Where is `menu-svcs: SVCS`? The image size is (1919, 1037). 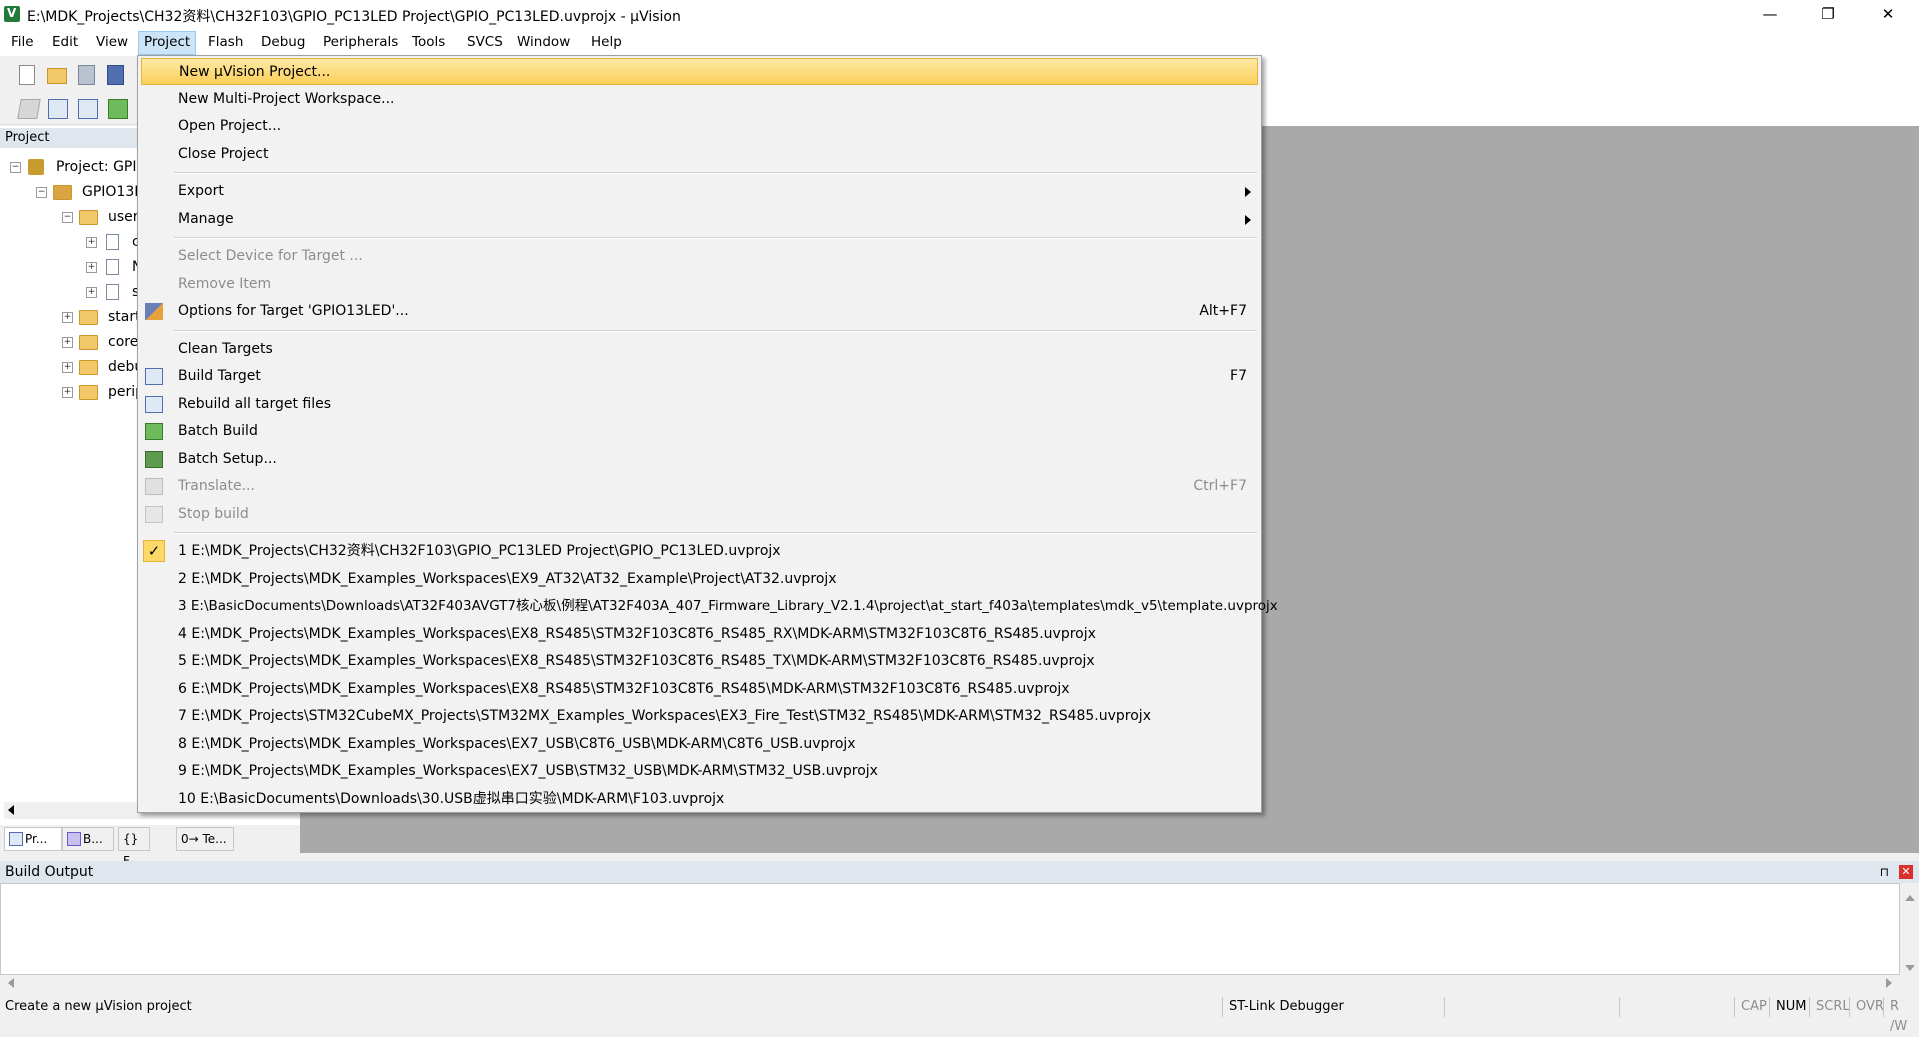
menu-svcs: SVCS is located at coordinates (485, 42).